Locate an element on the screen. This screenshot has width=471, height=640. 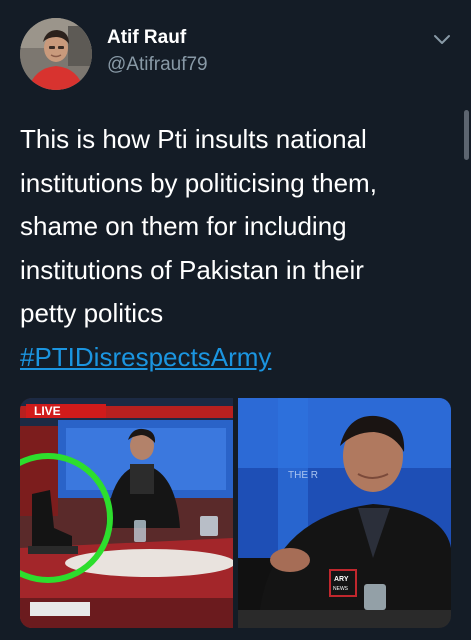
chevron-down-icon is located at coordinates (442, 39).